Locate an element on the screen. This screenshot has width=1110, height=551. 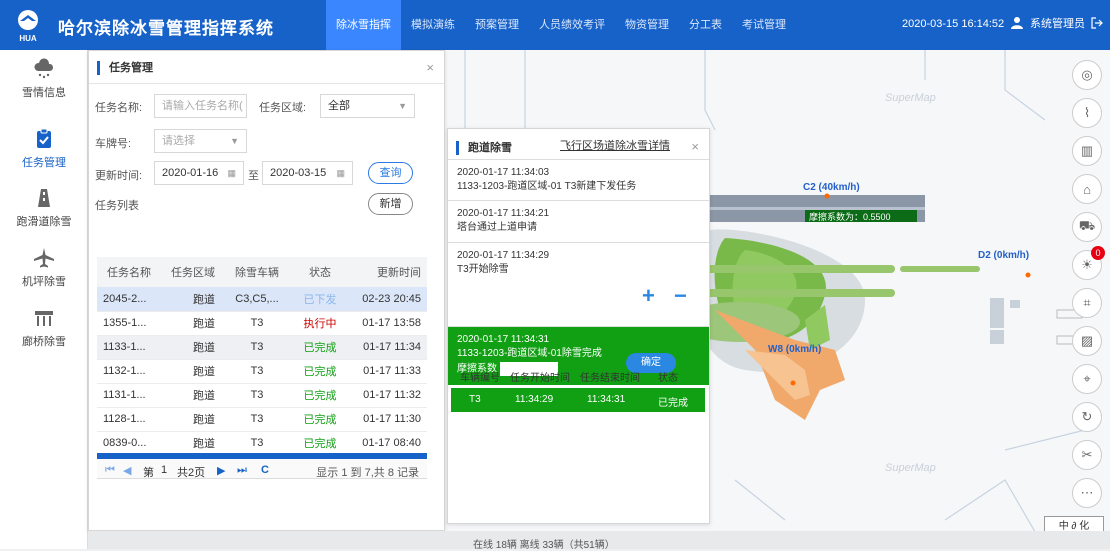
table-row: 0839-0... 跑道 T3 已完成 01-17 08:40 is located at coordinates (262, 443).